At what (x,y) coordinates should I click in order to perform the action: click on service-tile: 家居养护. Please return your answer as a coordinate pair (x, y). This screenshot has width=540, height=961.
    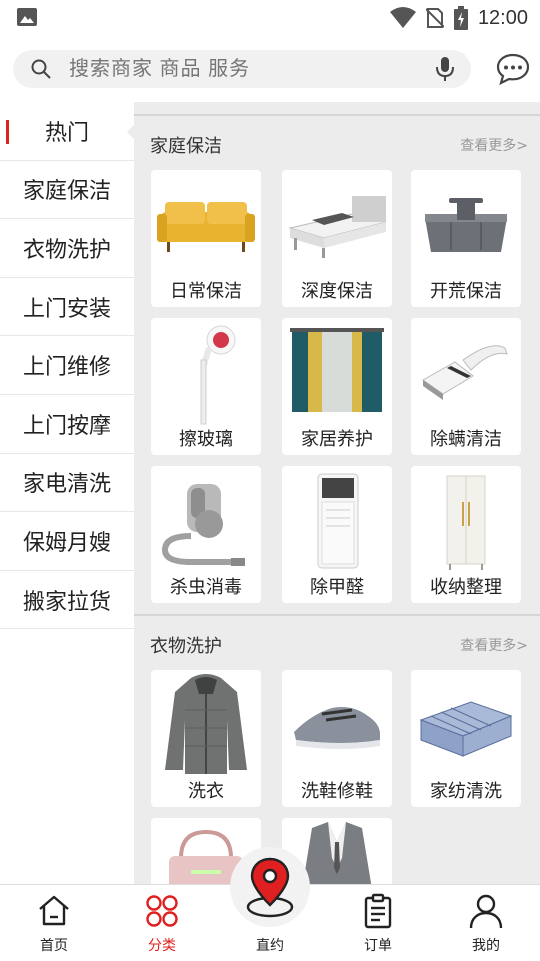
    Looking at the image, I should click on (337, 386).